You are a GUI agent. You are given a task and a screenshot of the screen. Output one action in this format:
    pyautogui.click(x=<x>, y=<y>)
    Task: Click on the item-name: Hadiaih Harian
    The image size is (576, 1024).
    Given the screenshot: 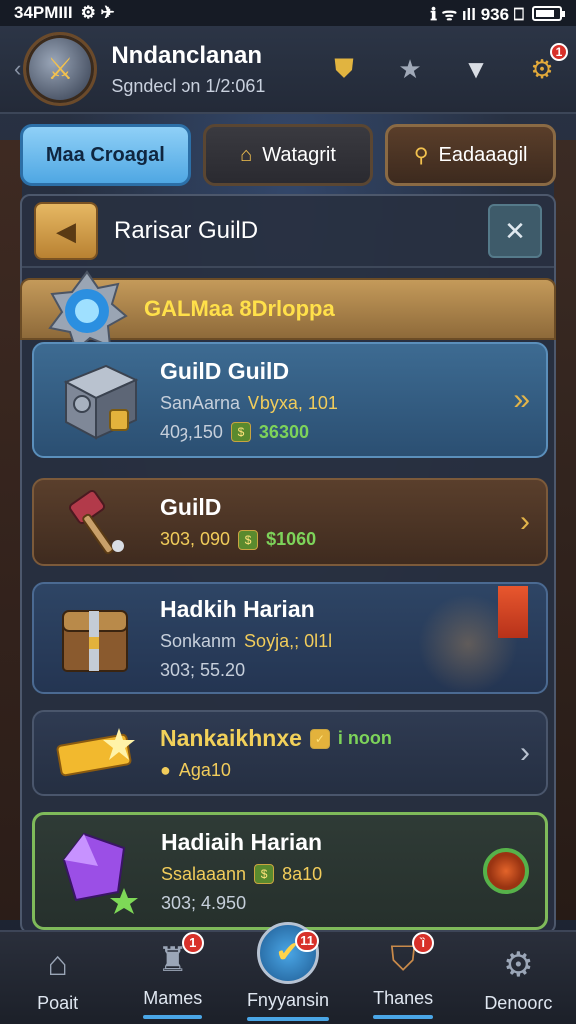 What is the action you would take?
    pyautogui.click(x=242, y=841)
    